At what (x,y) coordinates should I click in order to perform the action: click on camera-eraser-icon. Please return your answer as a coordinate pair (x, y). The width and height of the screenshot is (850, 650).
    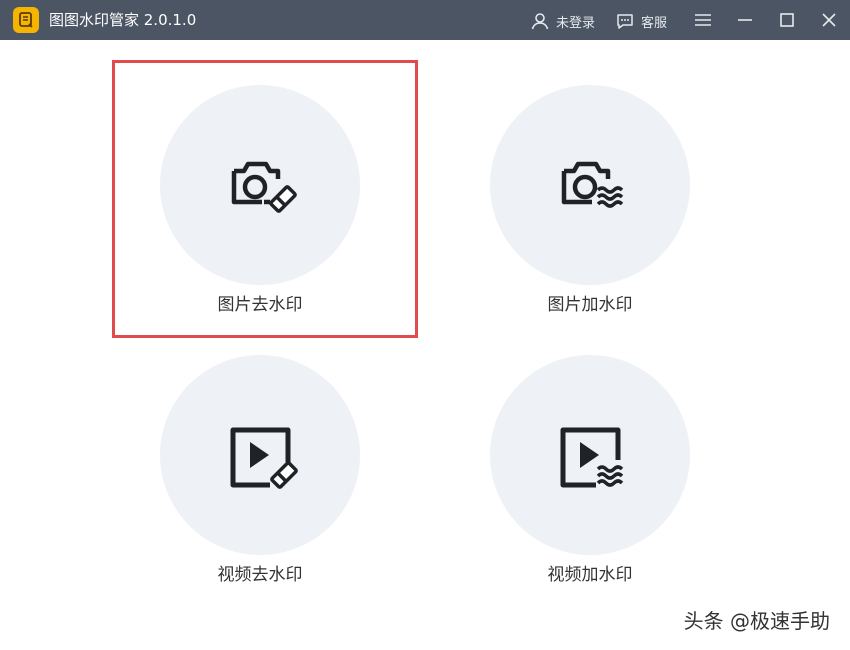
    Looking at the image, I should click on (264, 187).